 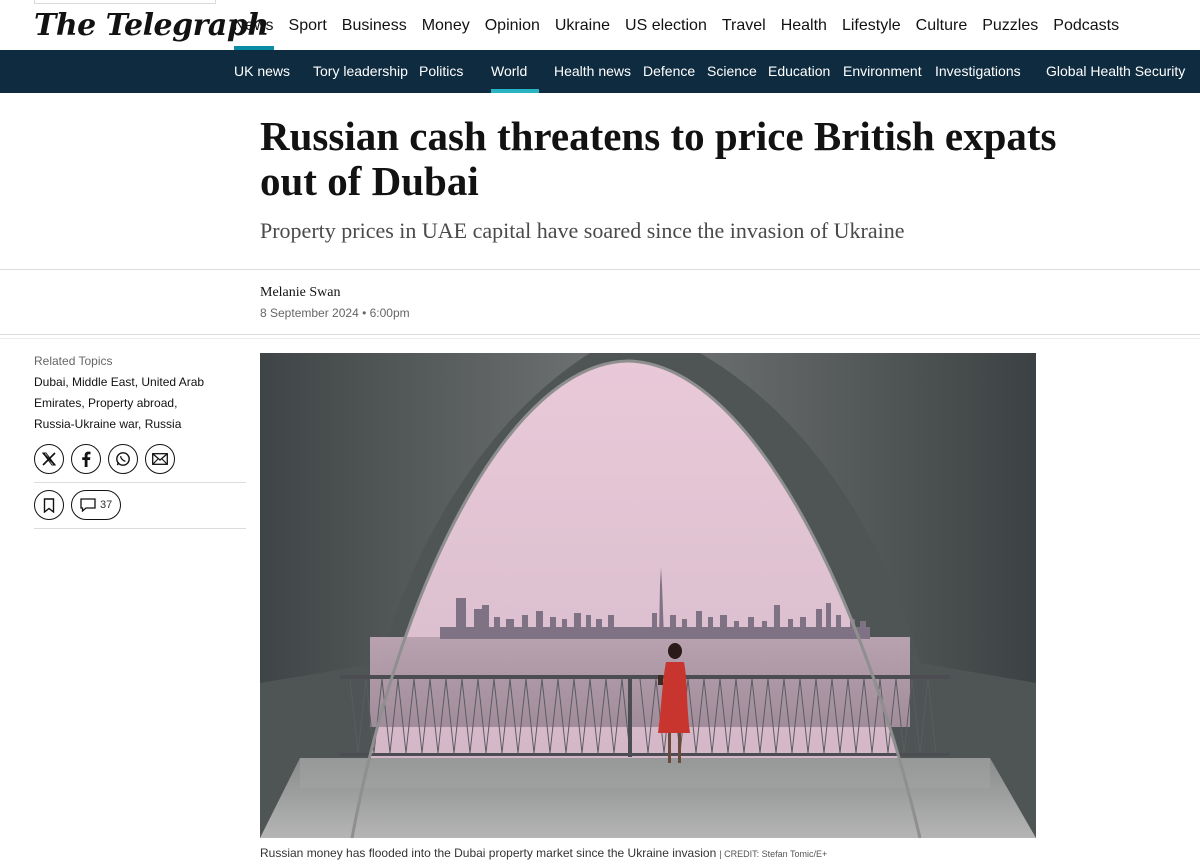 What do you see at coordinates (978, 71) in the screenshot?
I see `subnav-investigations: Investigations` at bounding box center [978, 71].